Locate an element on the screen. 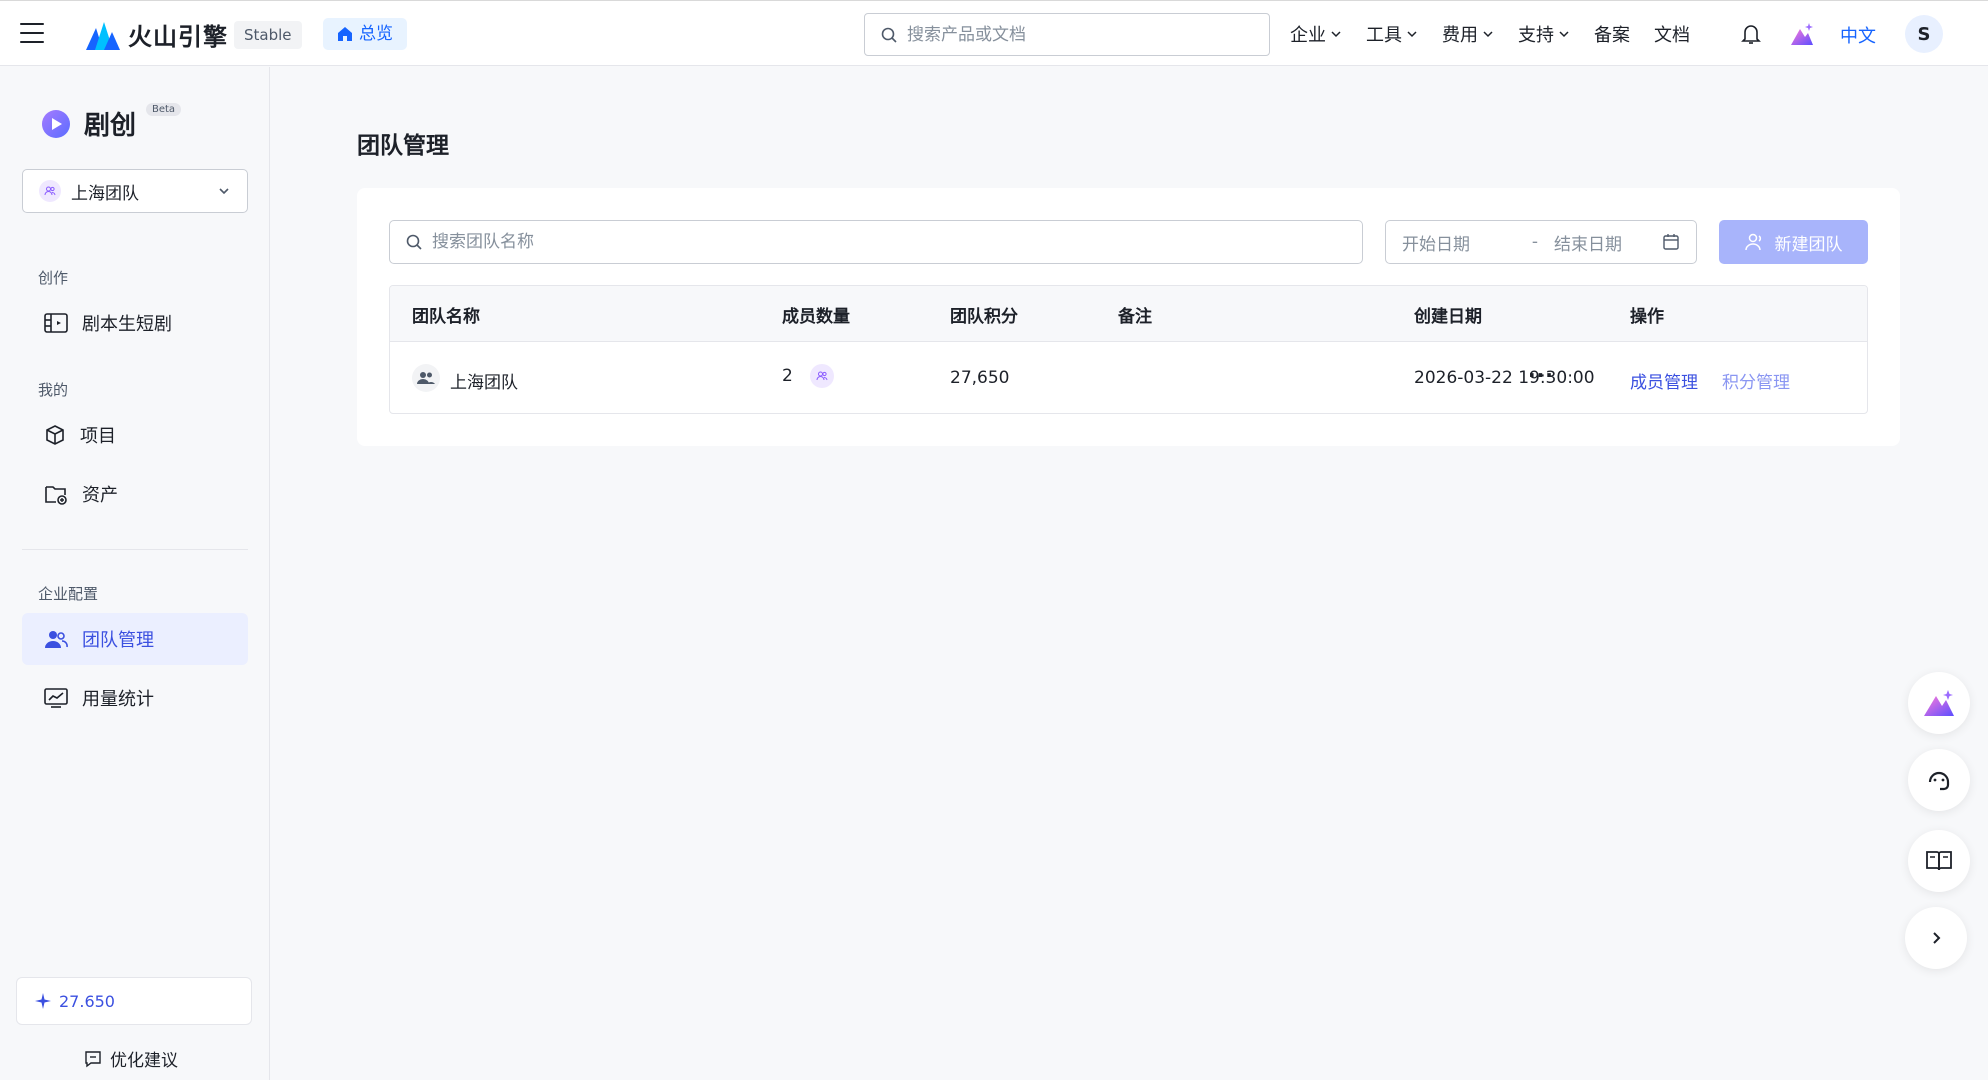  sidebar-item-assets: 资产 is located at coordinates (135, 494).